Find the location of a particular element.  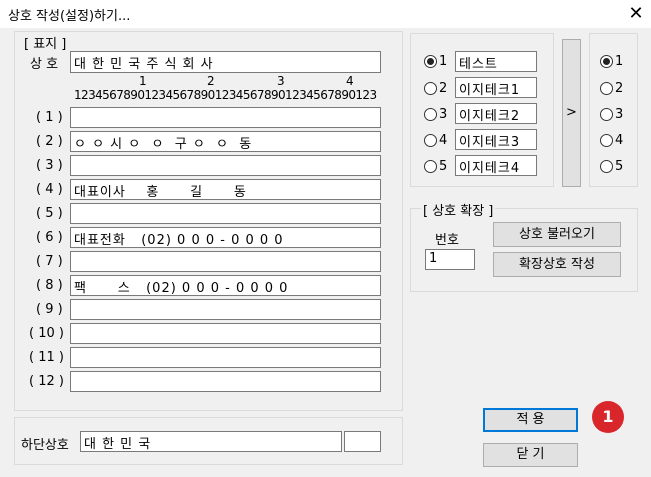

bottom-extra-field is located at coordinates (362, 441).